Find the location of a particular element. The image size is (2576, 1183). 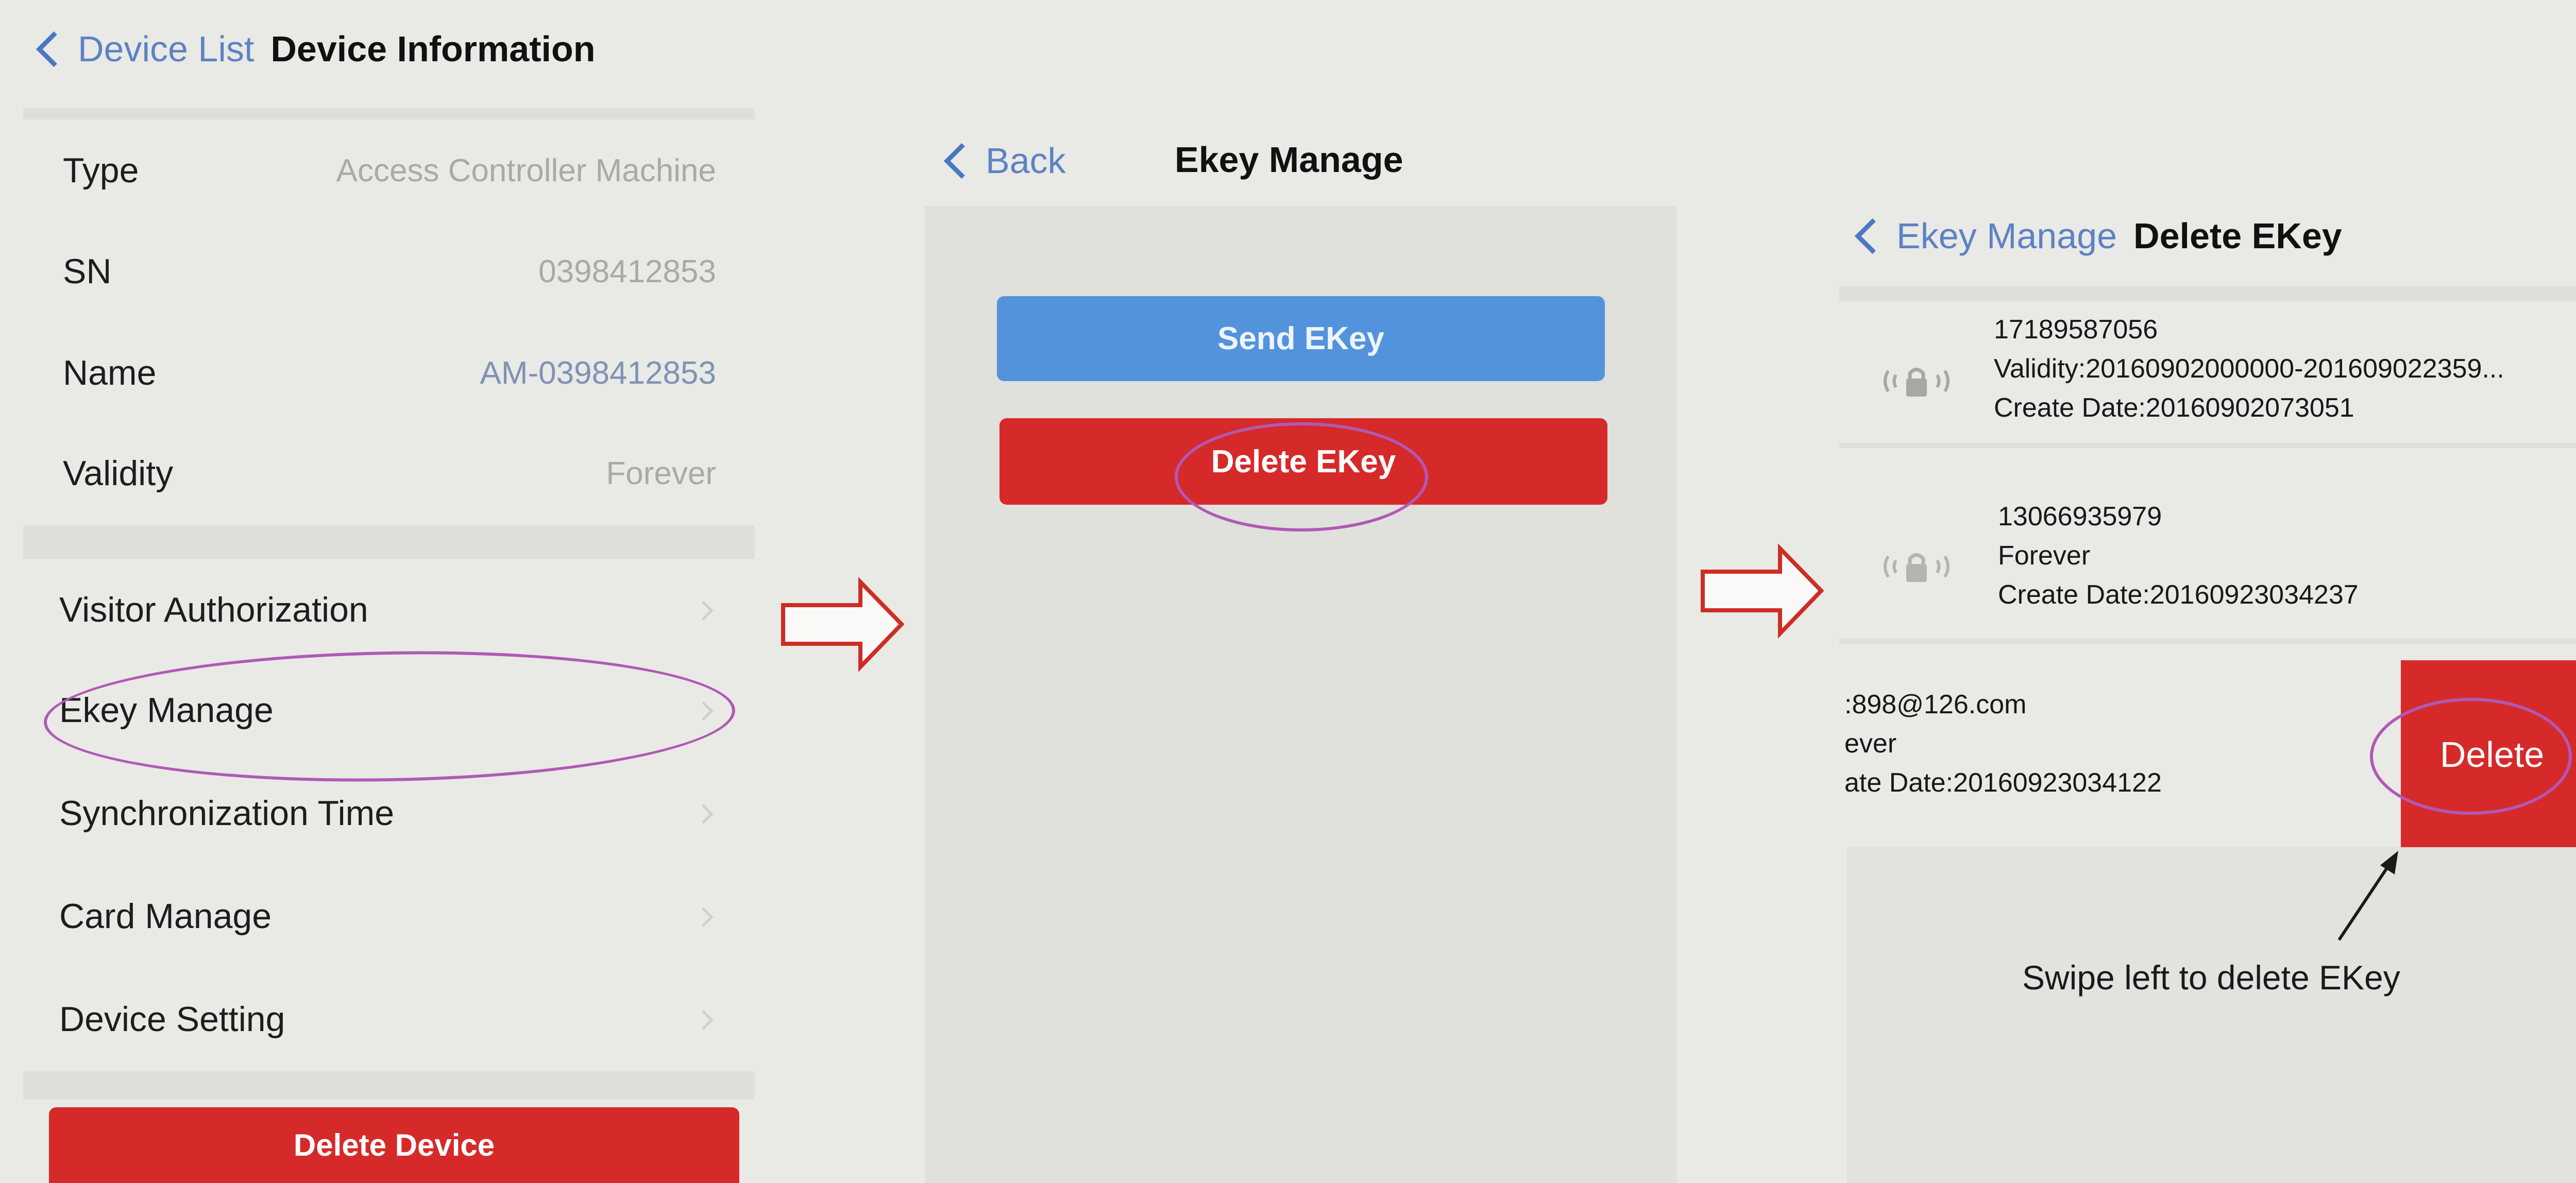

menu-item-label: Card Manage is located at coordinates (165, 917).